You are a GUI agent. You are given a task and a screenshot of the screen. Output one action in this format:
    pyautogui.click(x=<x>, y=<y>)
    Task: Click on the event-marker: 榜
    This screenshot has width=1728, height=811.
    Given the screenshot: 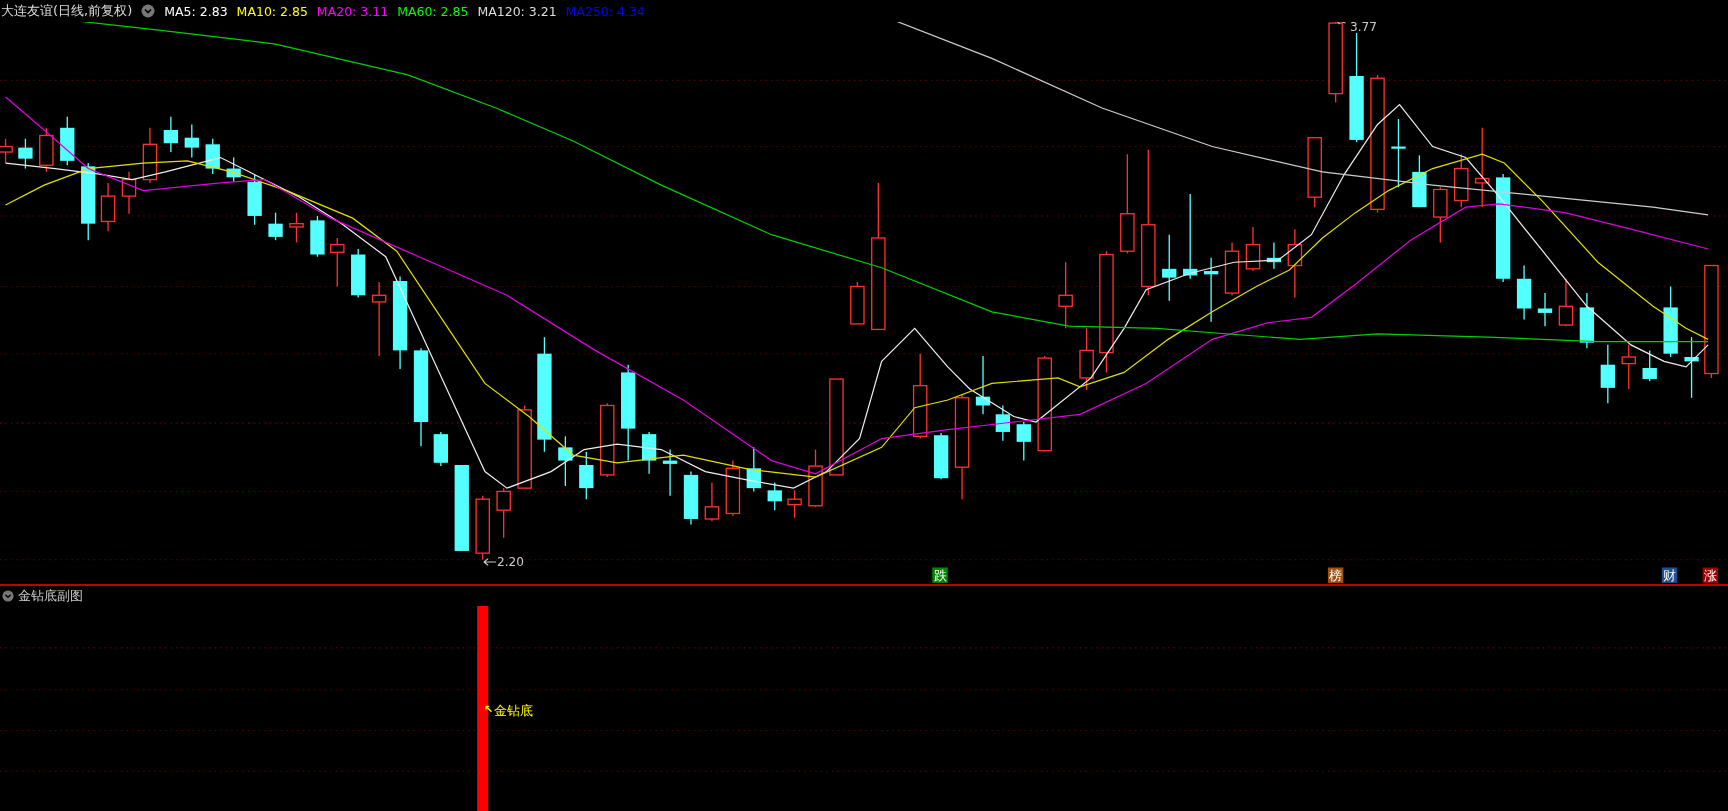 What is the action you would take?
    pyautogui.click(x=1335, y=575)
    